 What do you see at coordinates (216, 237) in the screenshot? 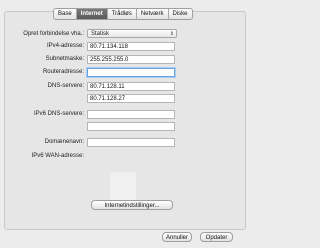
I see `update-button: Opdater` at bounding box center [216, 237].